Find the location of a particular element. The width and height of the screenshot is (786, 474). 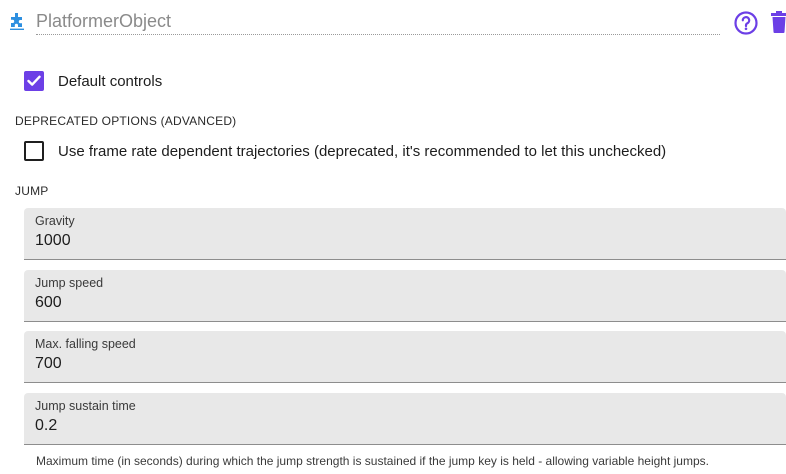

frame-rate-checkbox is located at coordinates (34, 151).